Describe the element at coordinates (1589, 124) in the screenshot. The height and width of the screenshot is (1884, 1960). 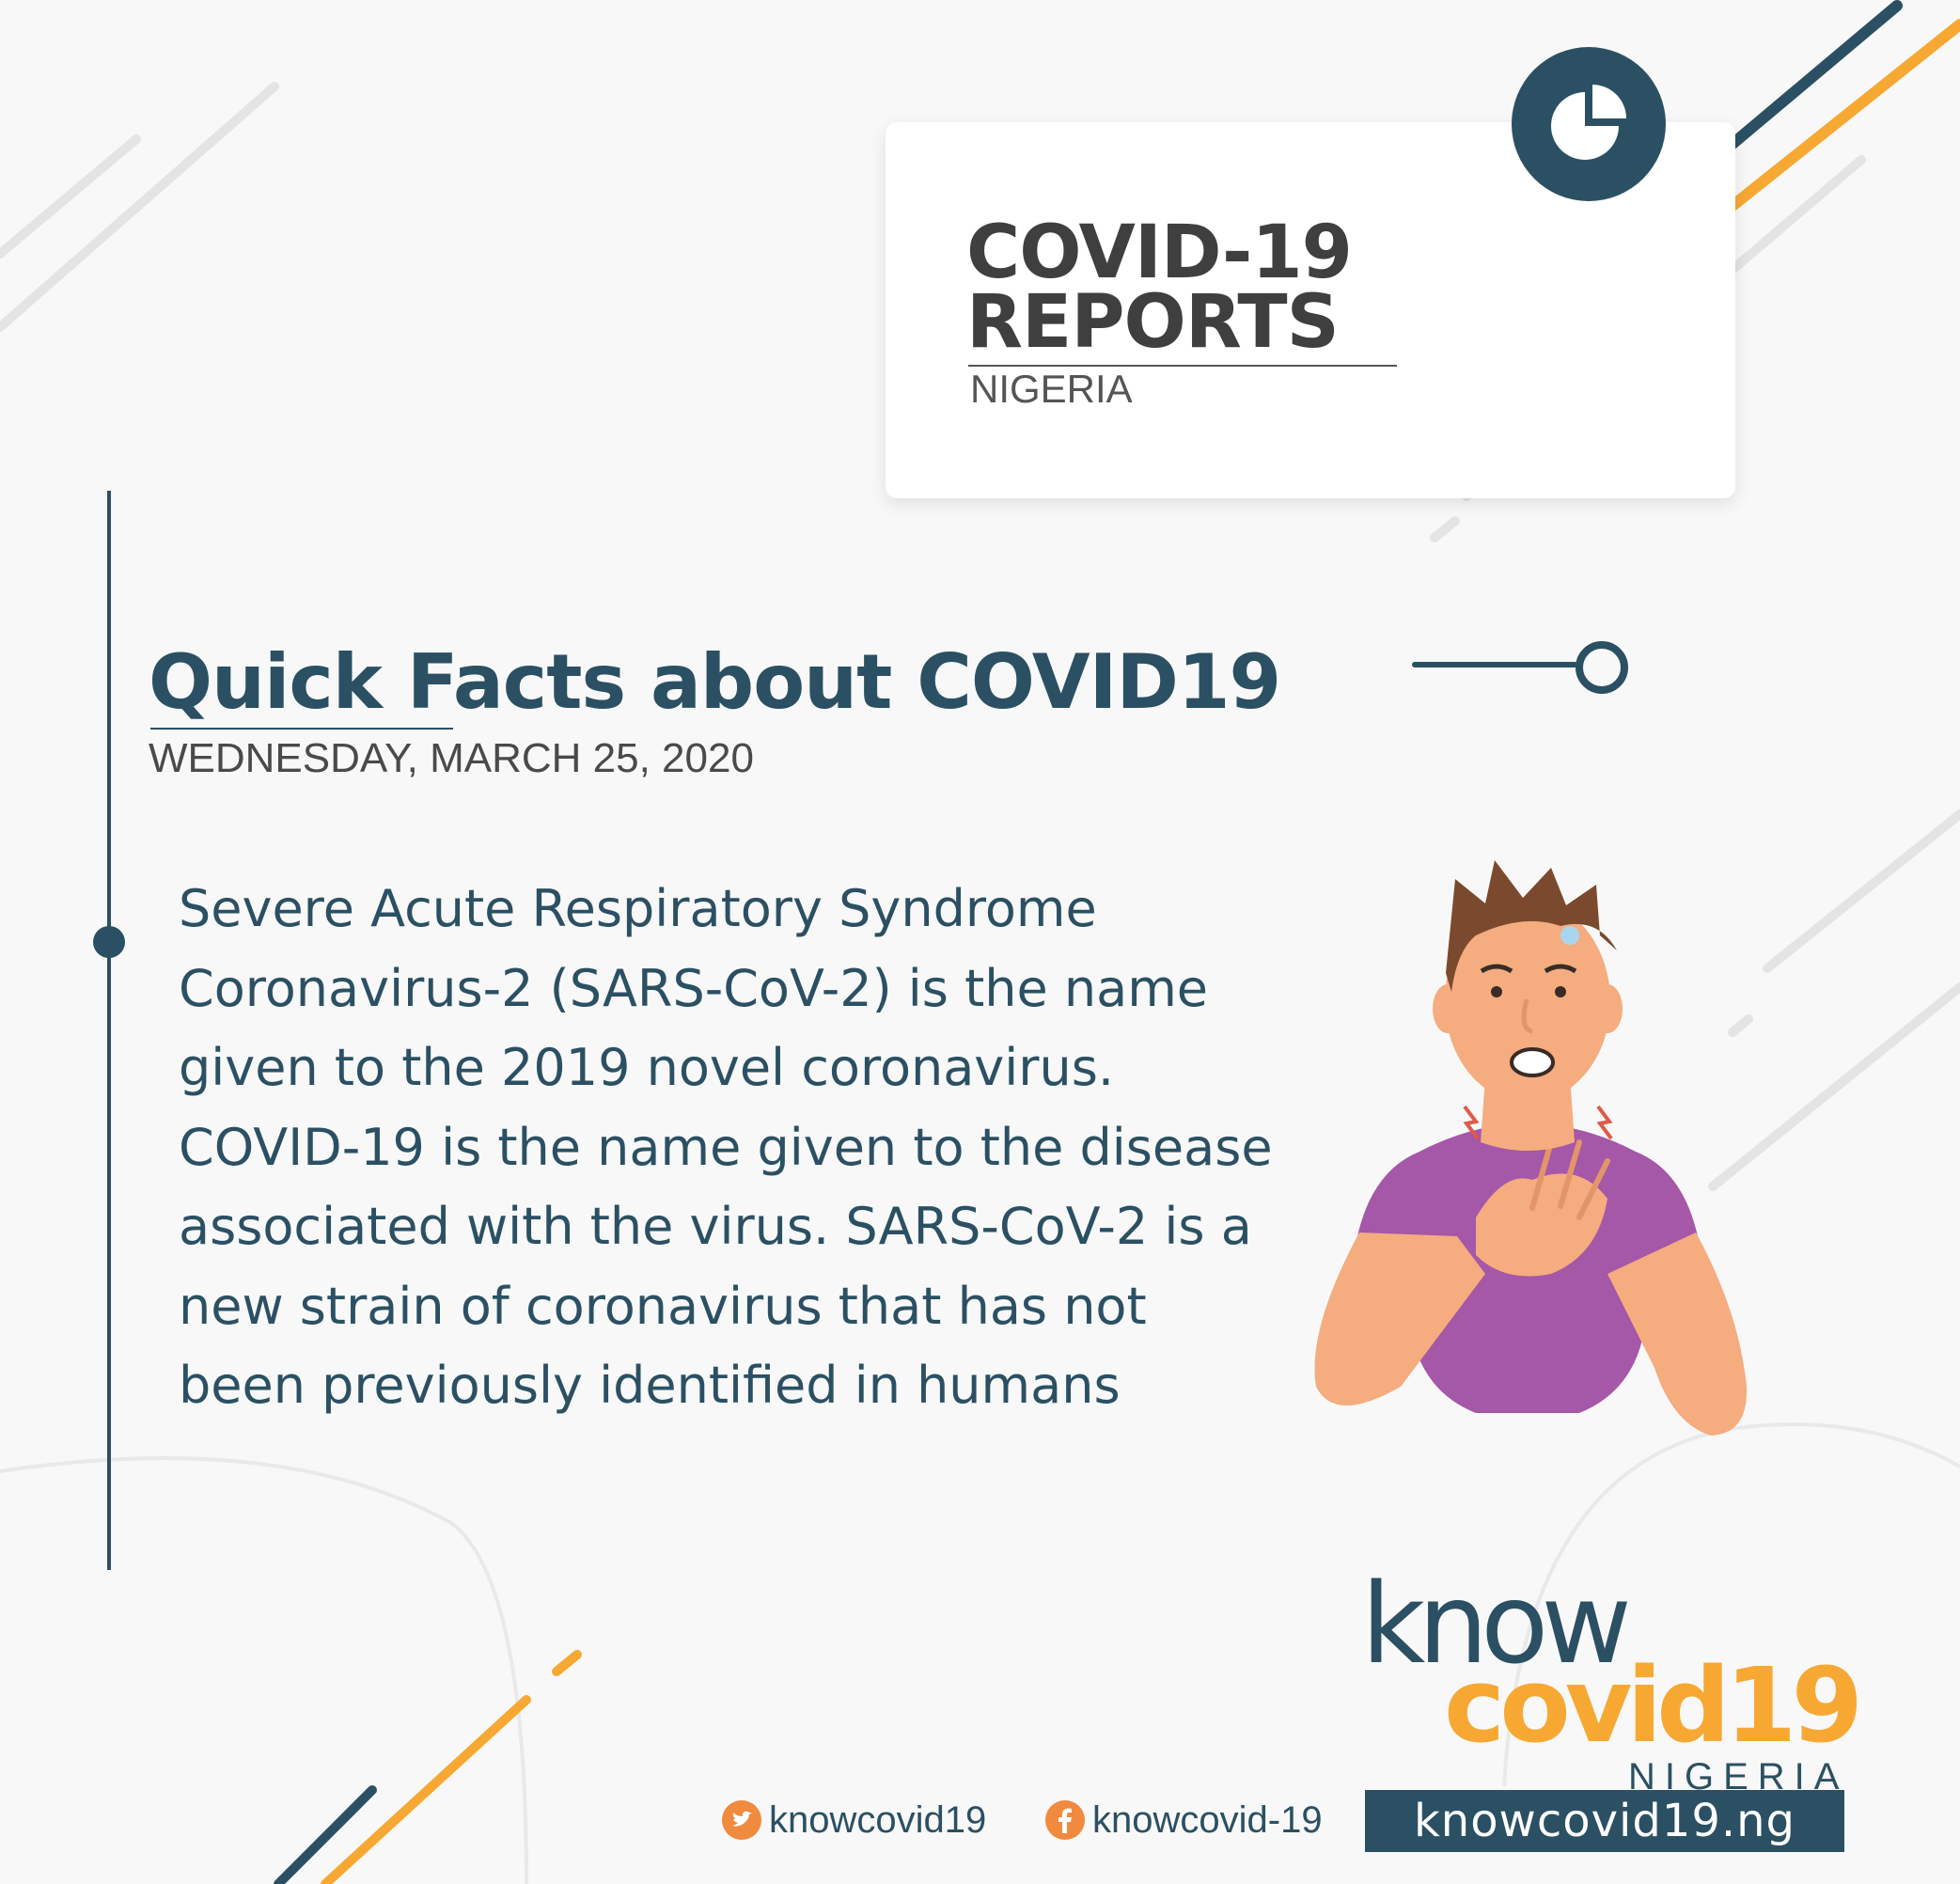
I see `pie-chart-icon` at that location.